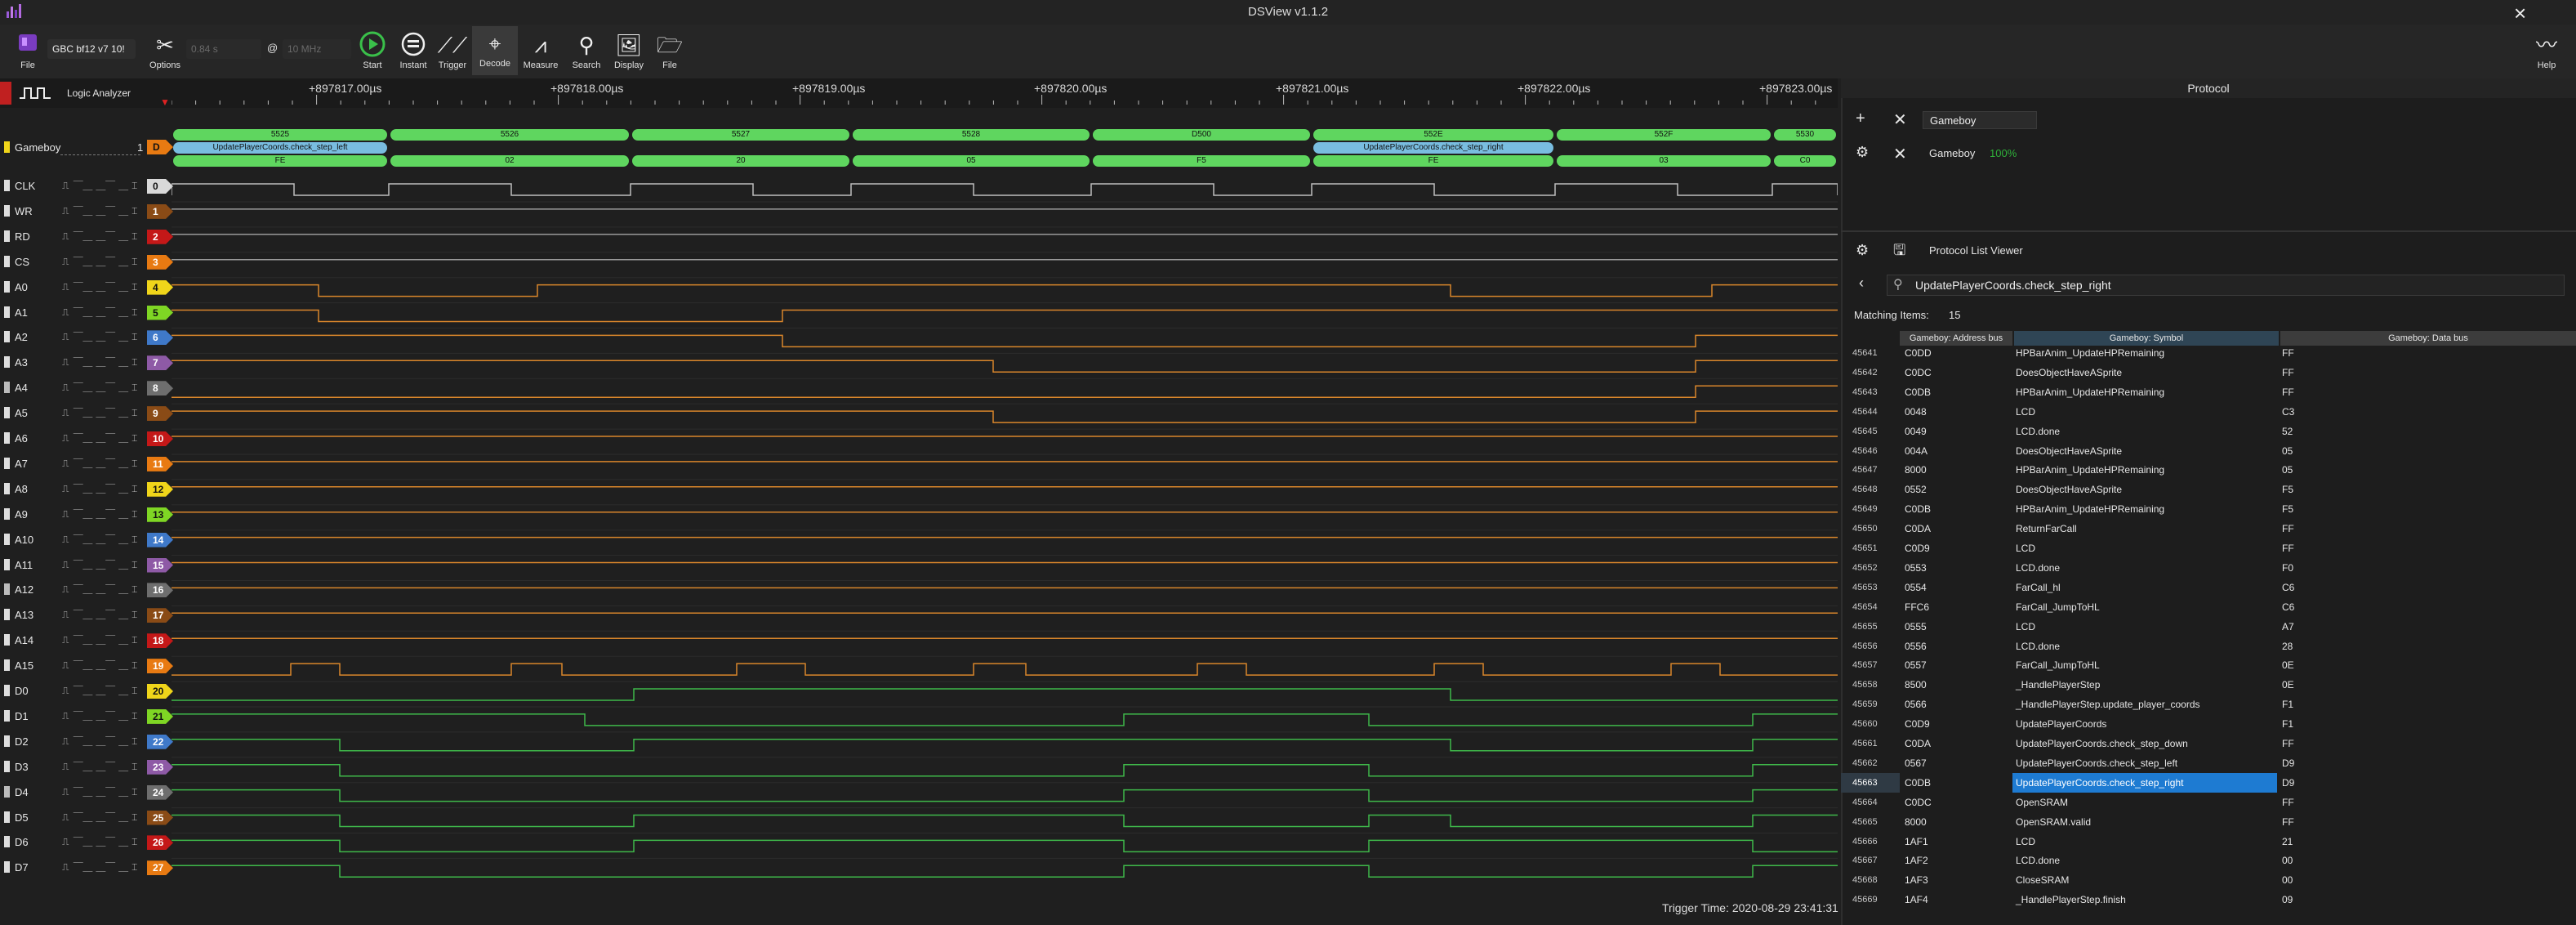 This screenshot has height=925, width=2576. What do you see at coordinates (1899, 252) in the screenshot?
I see `save-icon: 🖫` at bounding box center [1899, 252].